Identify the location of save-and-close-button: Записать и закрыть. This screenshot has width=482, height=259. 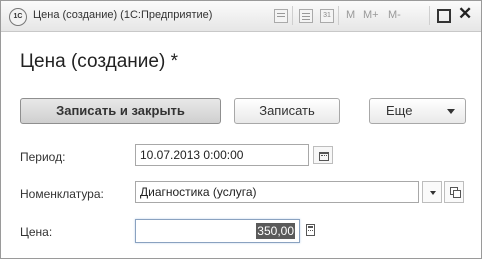
(120, 111).